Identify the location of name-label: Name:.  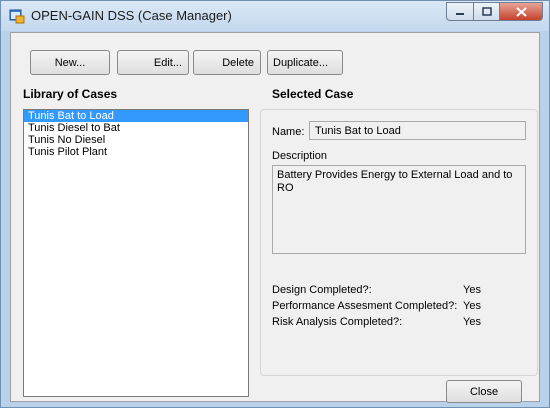
(288, 132).